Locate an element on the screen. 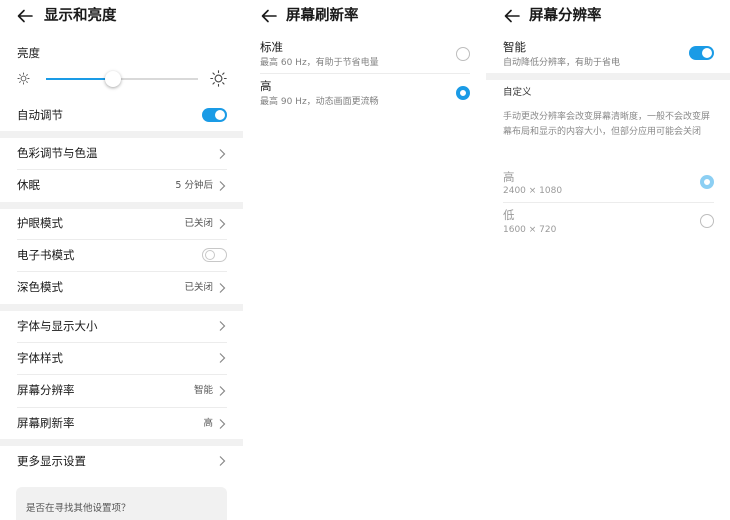 Image resolution: width=730 pixels, height=520 pixels. sun-large-icon is located at coordinates (218, 78).